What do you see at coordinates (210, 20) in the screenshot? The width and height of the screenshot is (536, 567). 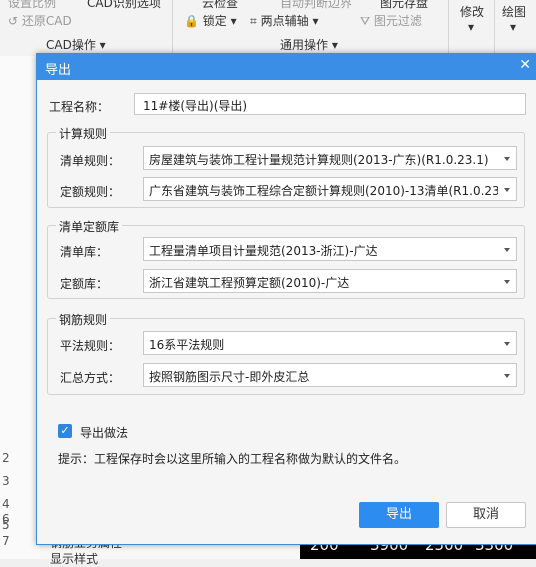 I see `lock-button: 🔒 锁定 ▾` at bounding box center [210, 20].